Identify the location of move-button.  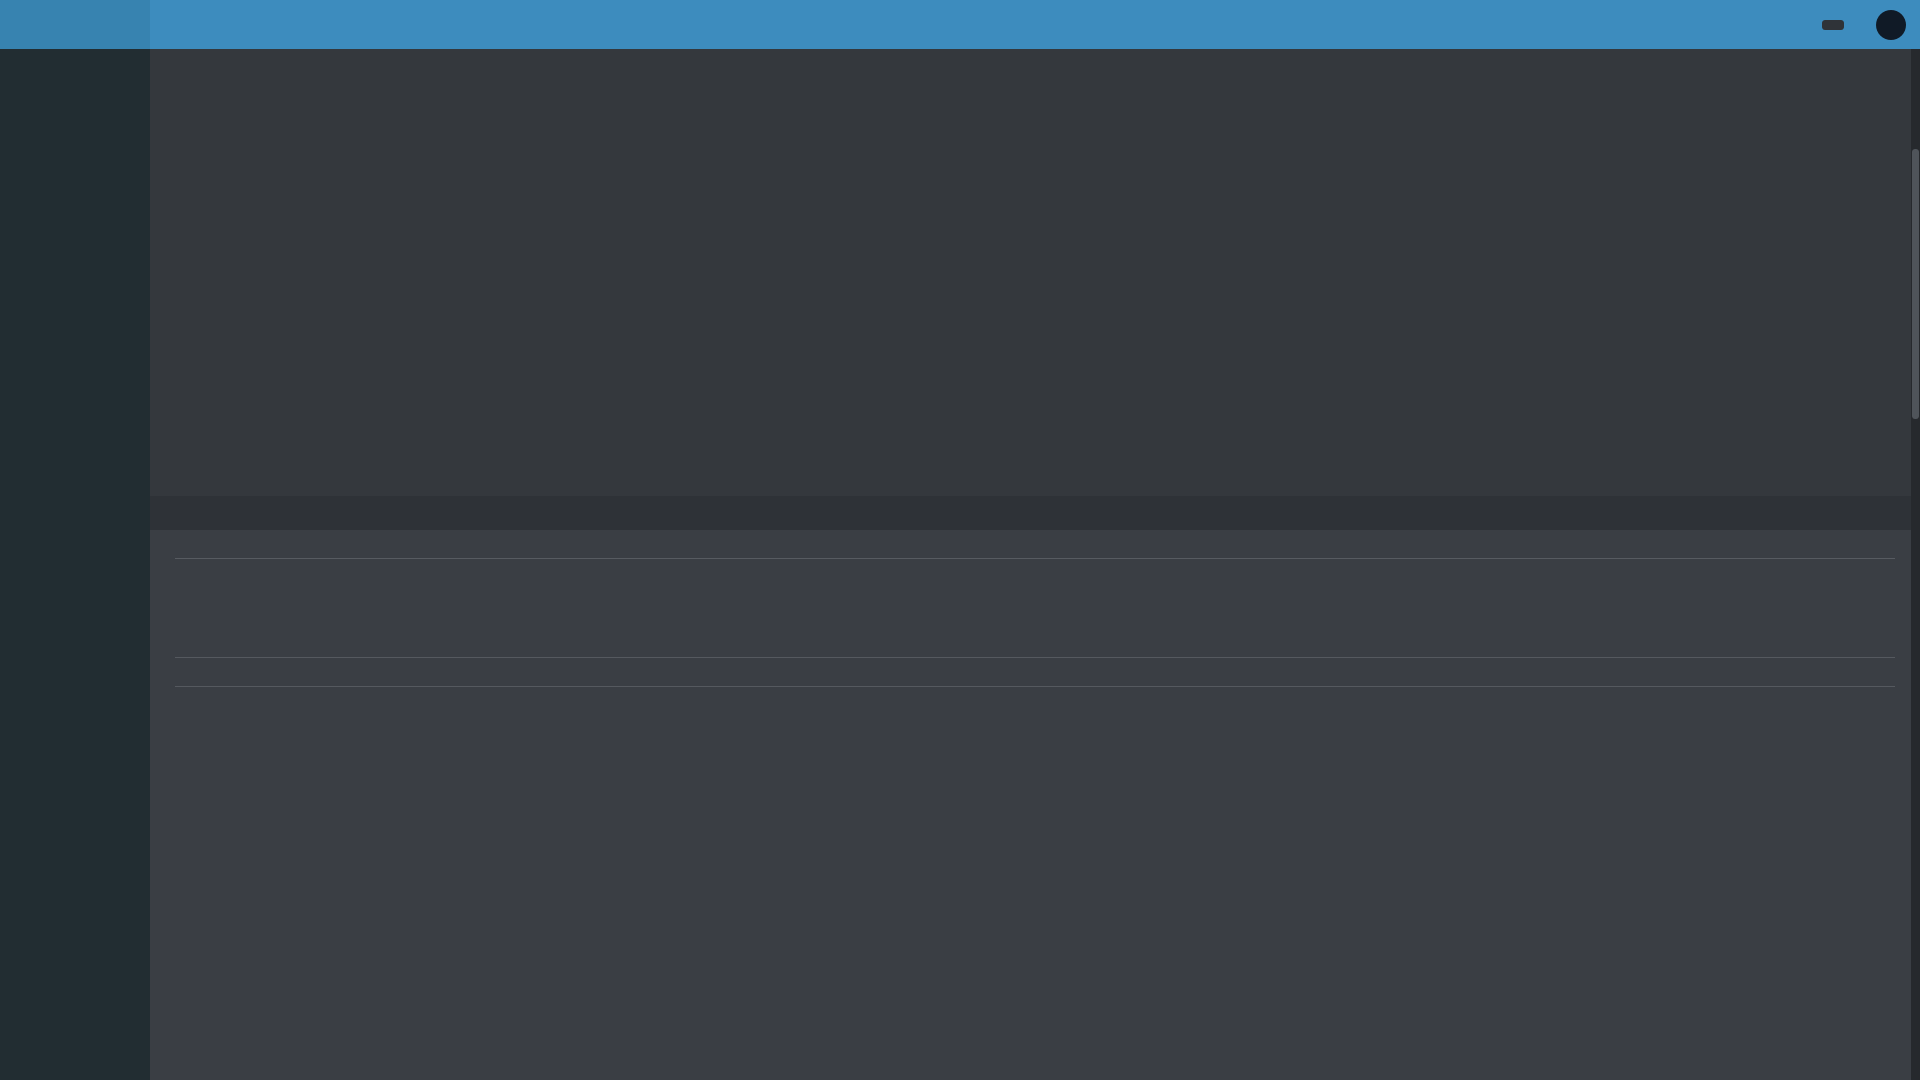
(1751, 24).